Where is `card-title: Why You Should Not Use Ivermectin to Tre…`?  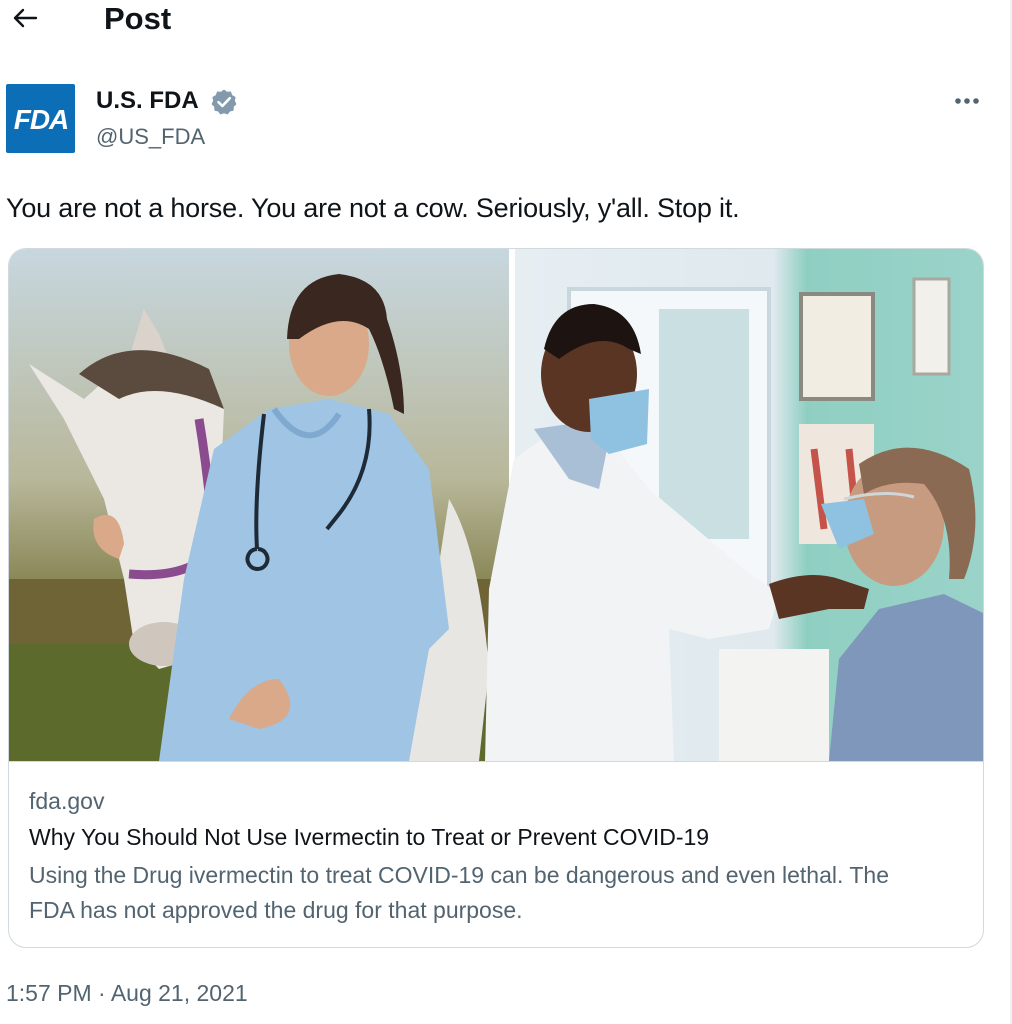
card-title: Why You Should Not Use Ivermectin to Tre… is located at coordinates (369, 837).